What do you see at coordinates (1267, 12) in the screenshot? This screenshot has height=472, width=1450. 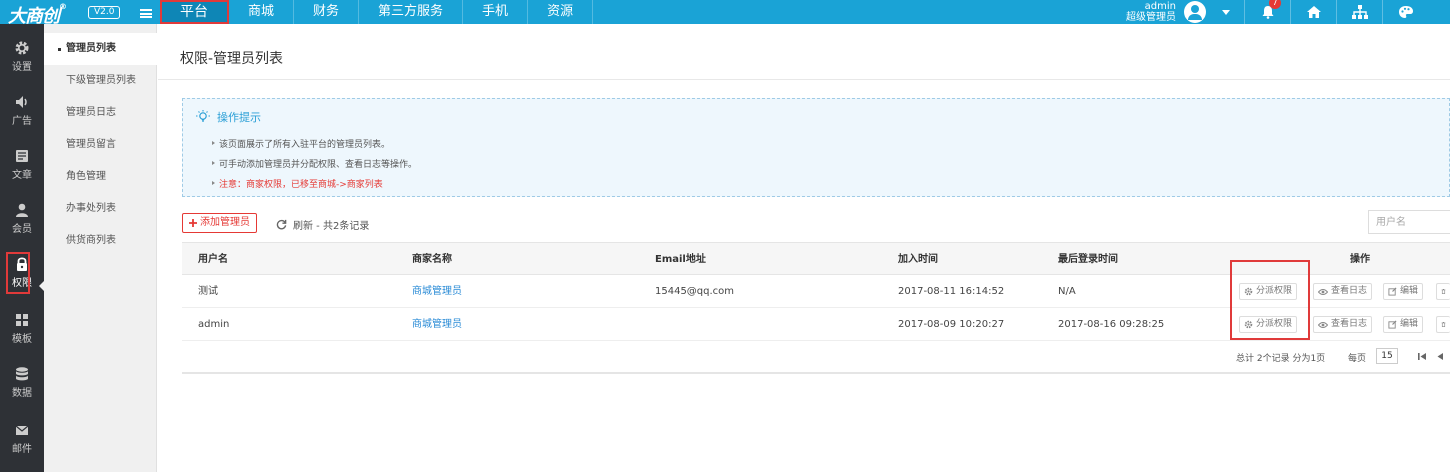 I see `notifications-button: 7` at bounding box center [1267, 12].